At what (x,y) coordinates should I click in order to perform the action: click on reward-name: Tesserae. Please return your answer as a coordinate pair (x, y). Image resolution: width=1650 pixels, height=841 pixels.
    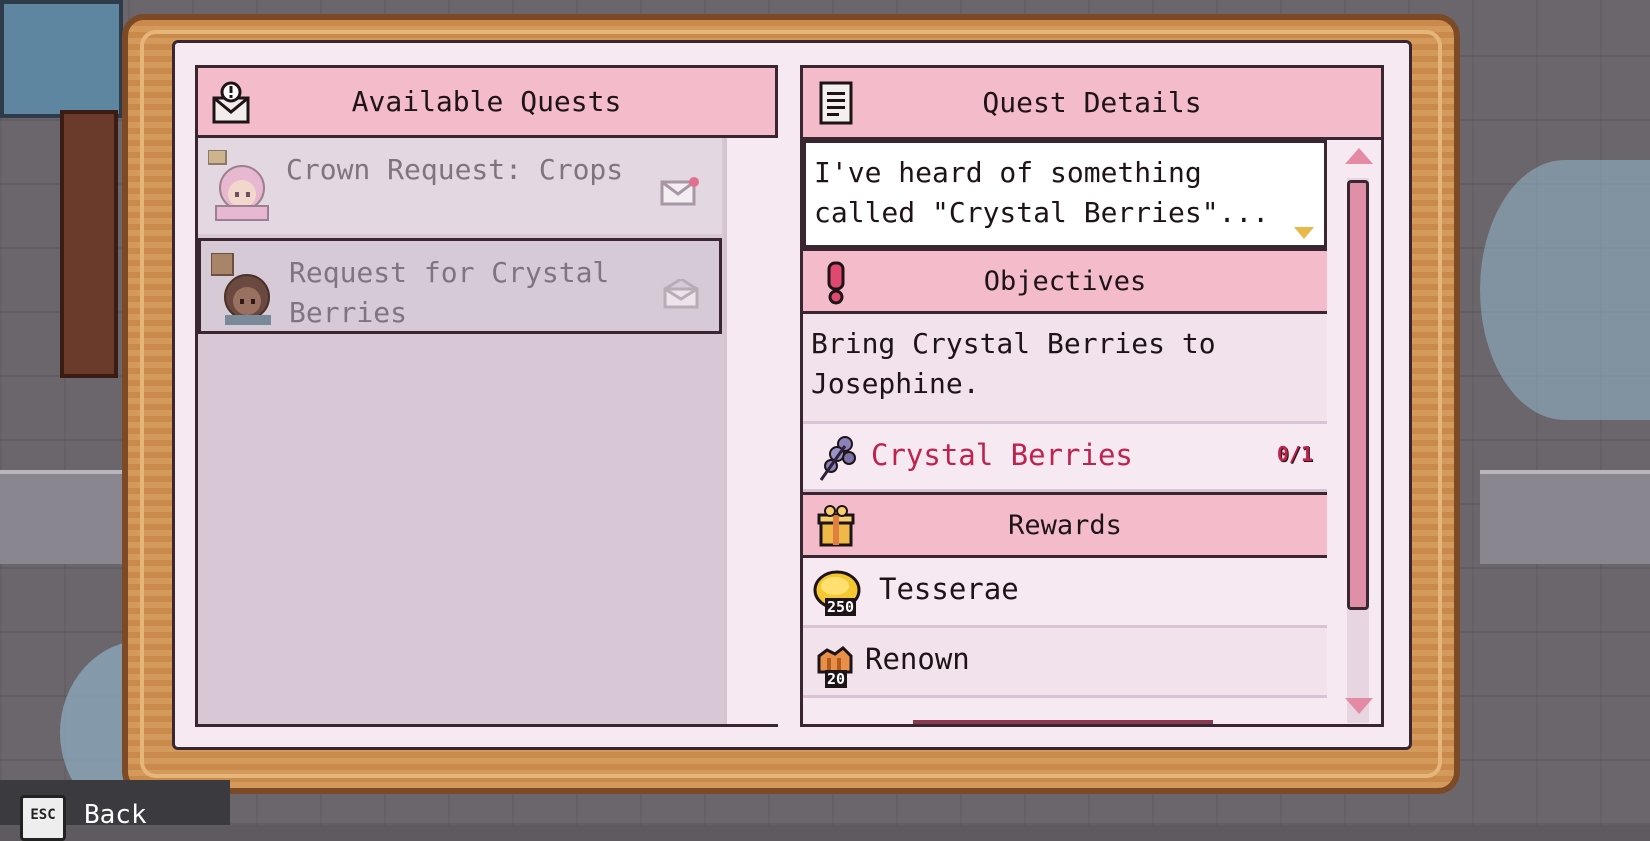
    Looking at the image, I should click on (949, 589).